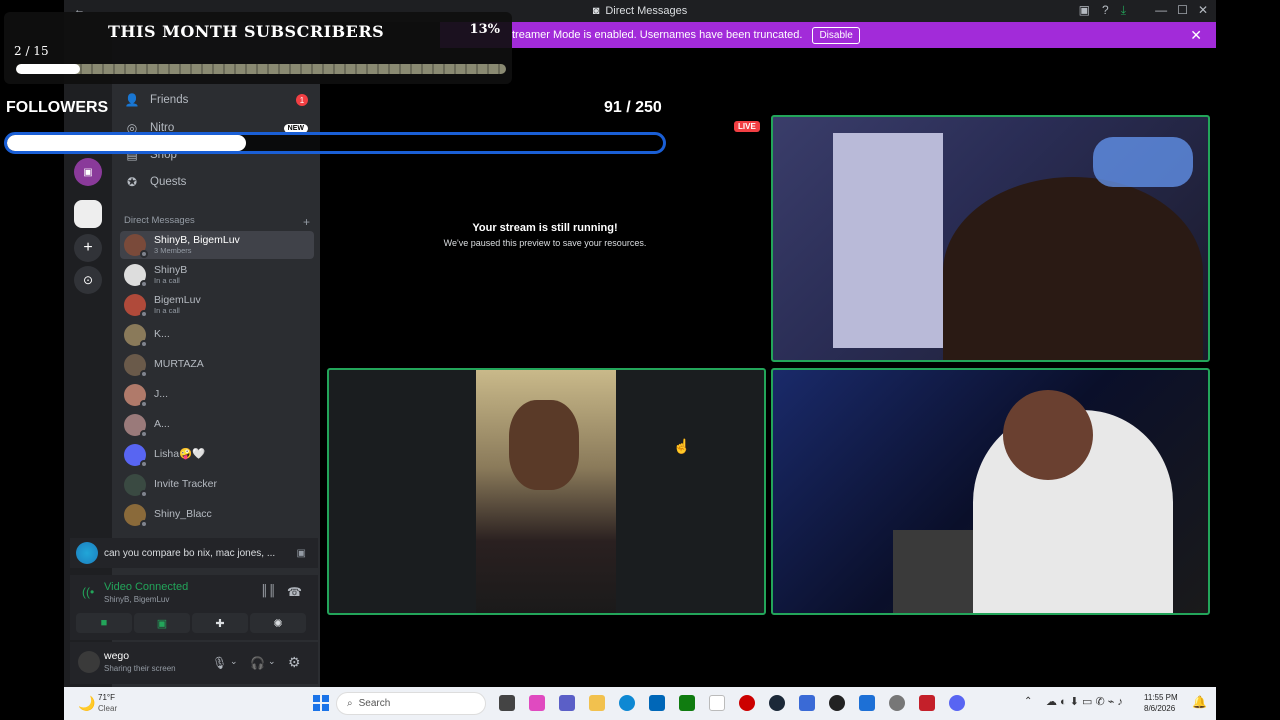  Describe the element at coordinates (219, 663) in the screenshot. I see `microphone-icon: 🎙` at that location.